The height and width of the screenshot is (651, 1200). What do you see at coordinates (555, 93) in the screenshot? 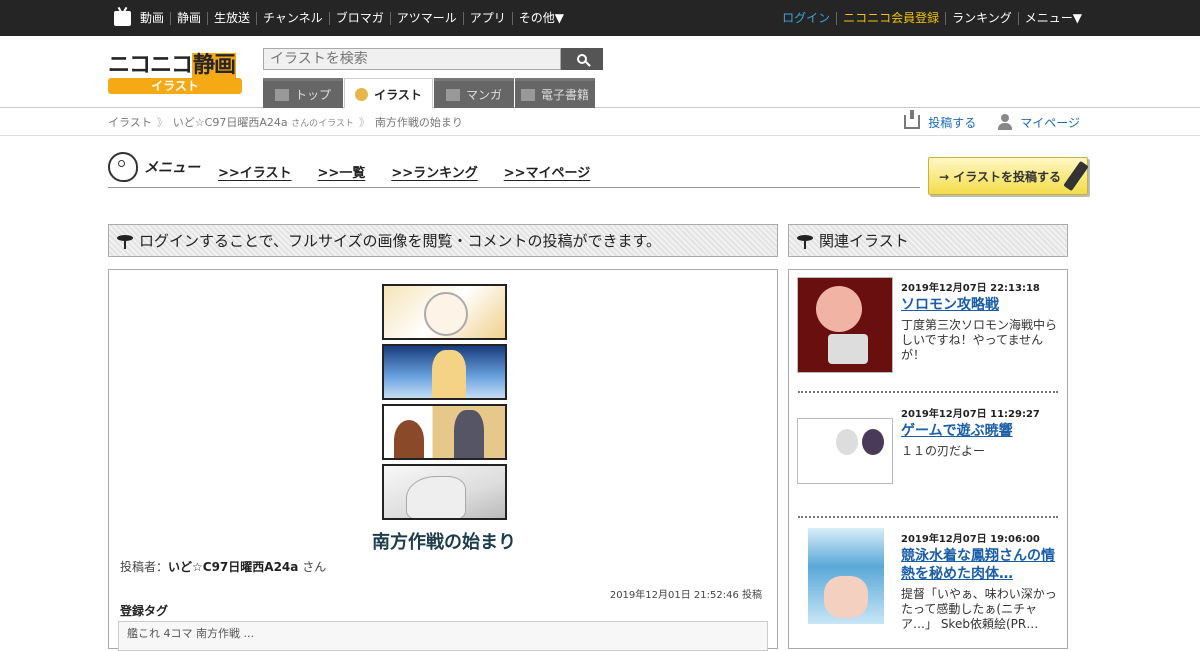
I see `tab-ebook: 電子書籍` at bounding box center [555, 93].